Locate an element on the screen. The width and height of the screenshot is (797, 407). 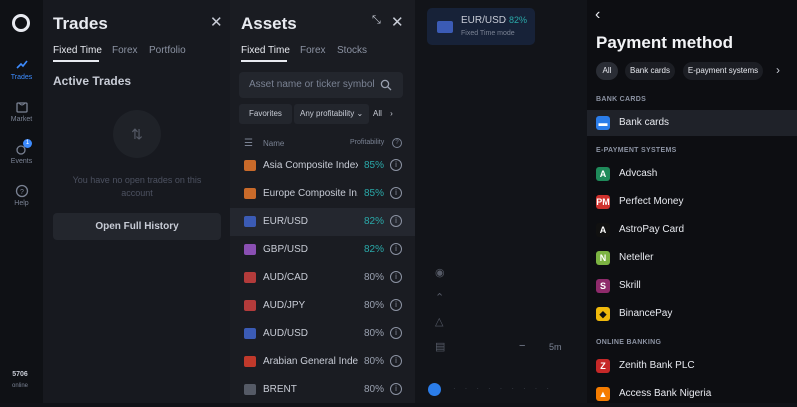
payment-method-label: Bank cards is located at coordinates (644, 122).